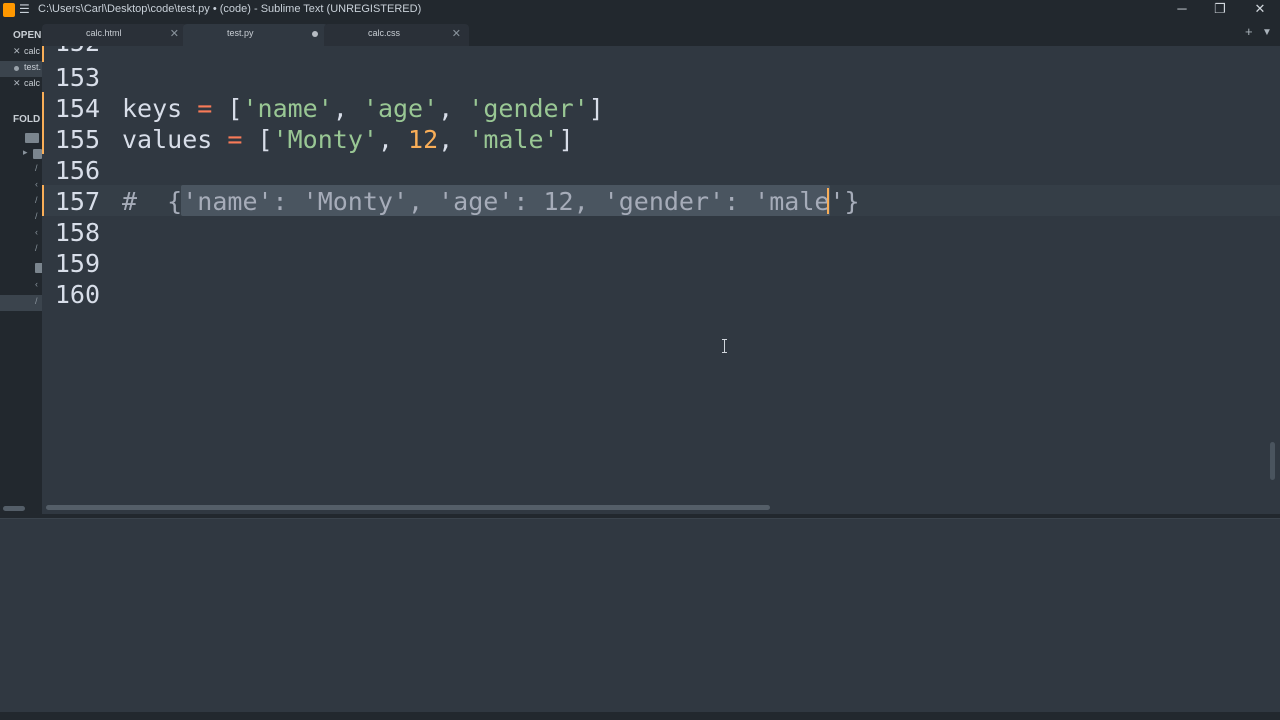  What do you see at coordinates (1220, 9) in the screenshot?
I see `restore-button: ❐` at bounding box center [1220, 9].